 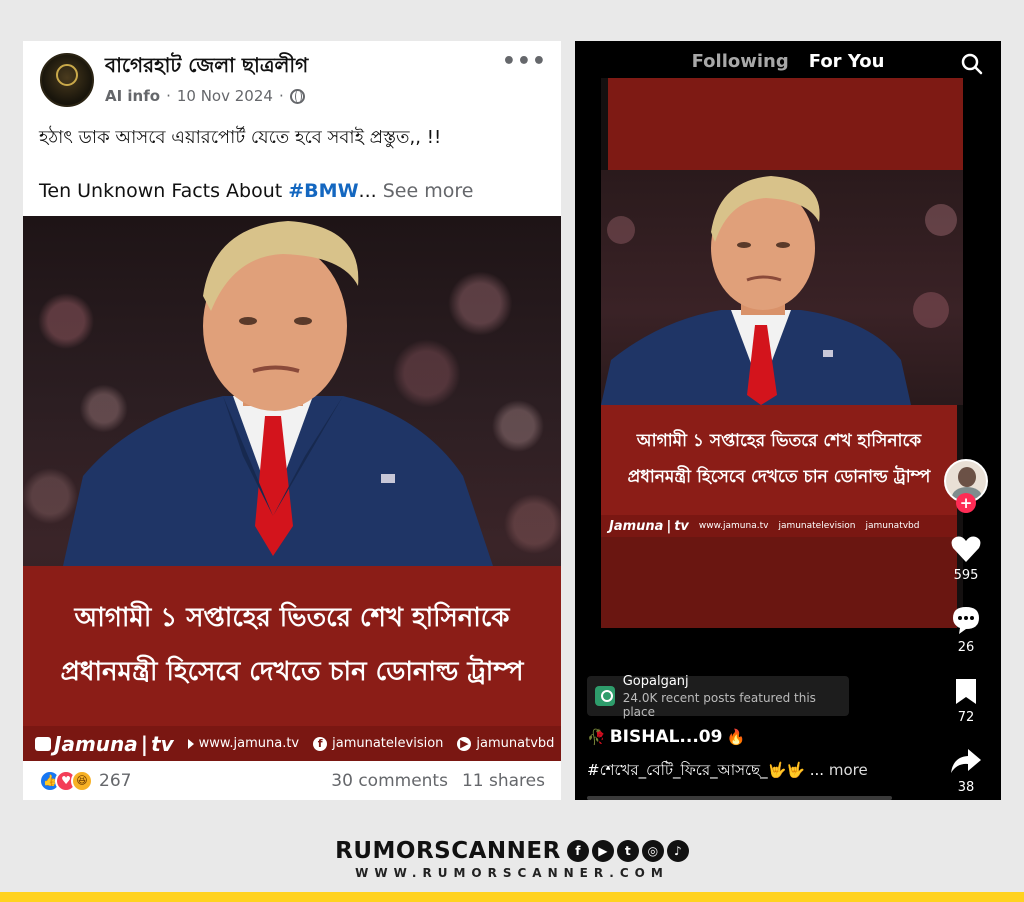 I want to click on twitter-icon: t, so click(x=627, y=851).